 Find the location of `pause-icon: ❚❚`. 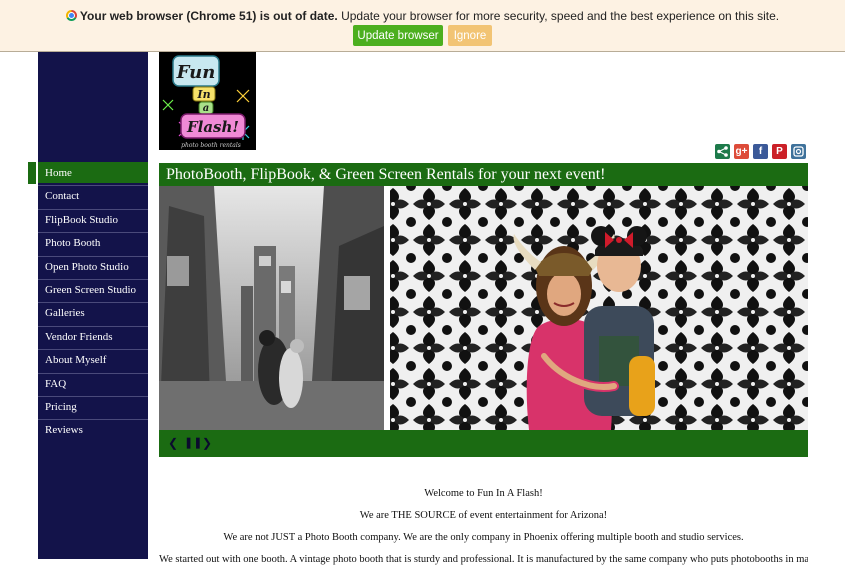

pause-icon: ❚❚ is located at coordinates (193, 443).